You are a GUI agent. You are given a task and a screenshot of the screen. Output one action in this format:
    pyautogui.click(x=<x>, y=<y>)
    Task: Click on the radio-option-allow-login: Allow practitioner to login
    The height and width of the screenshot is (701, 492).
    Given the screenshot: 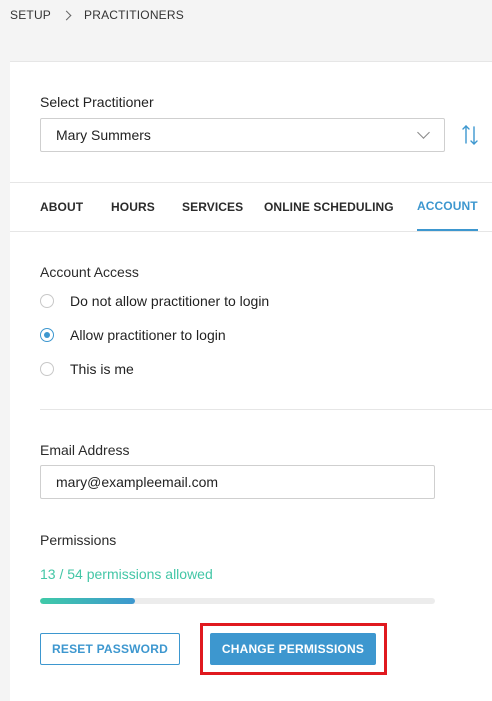 What is the action you would take?
    pyautogui.click(x=133, y=335)
    